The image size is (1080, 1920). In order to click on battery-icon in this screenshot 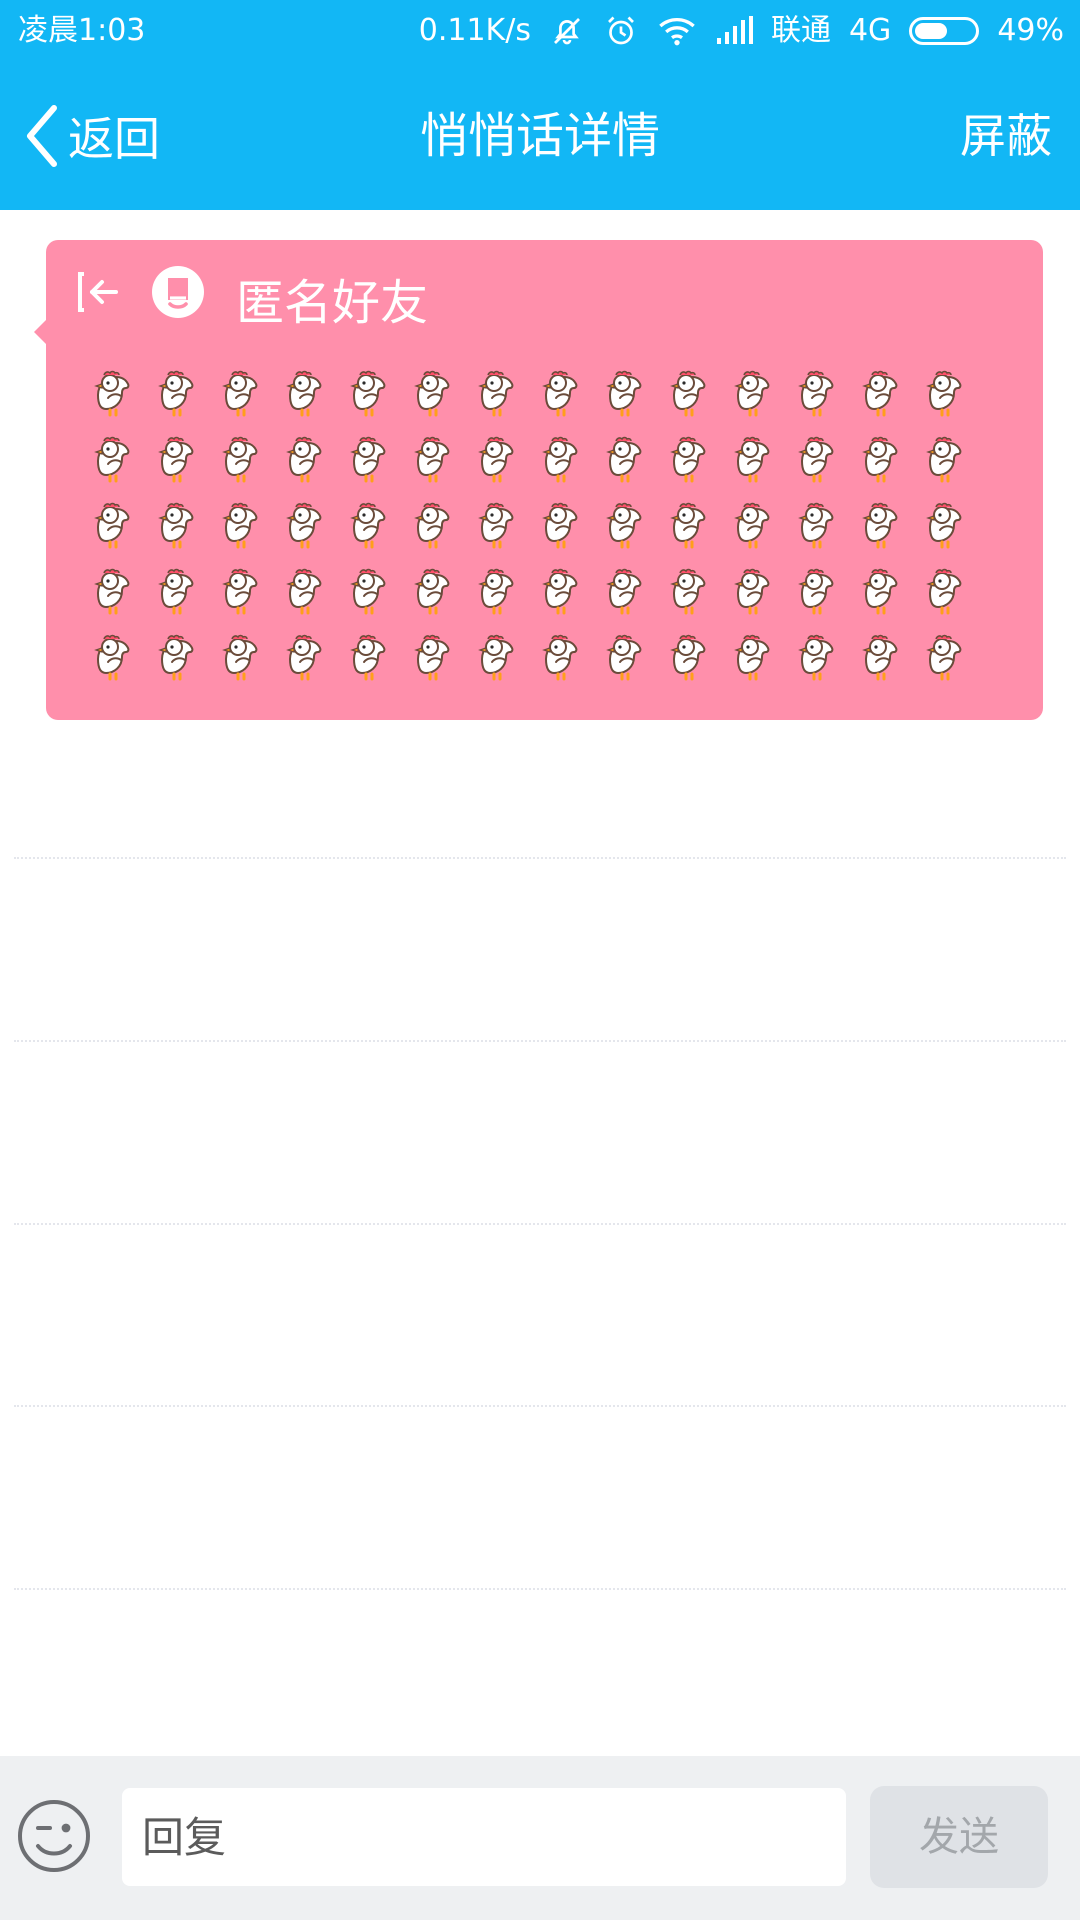, I will do `click(944, 31)`.